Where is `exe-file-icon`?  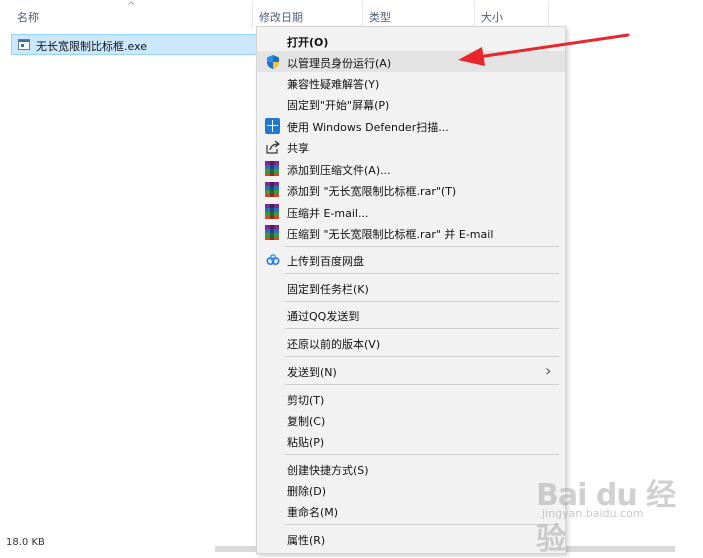 exe-file-icon is located at coordinates (24, 44).